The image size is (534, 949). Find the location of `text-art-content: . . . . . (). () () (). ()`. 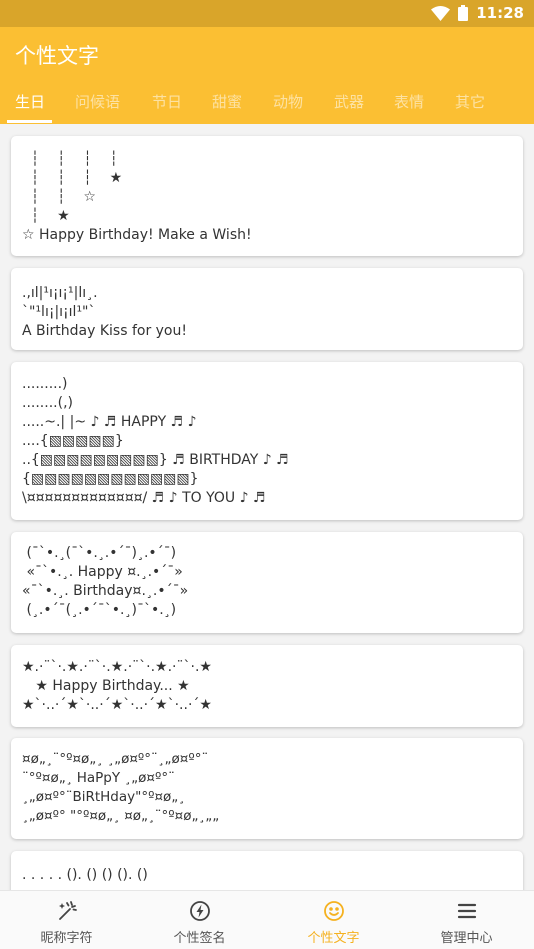

text-art-content: . . . . . (). () () (). () is located at coordinates (85, 875).